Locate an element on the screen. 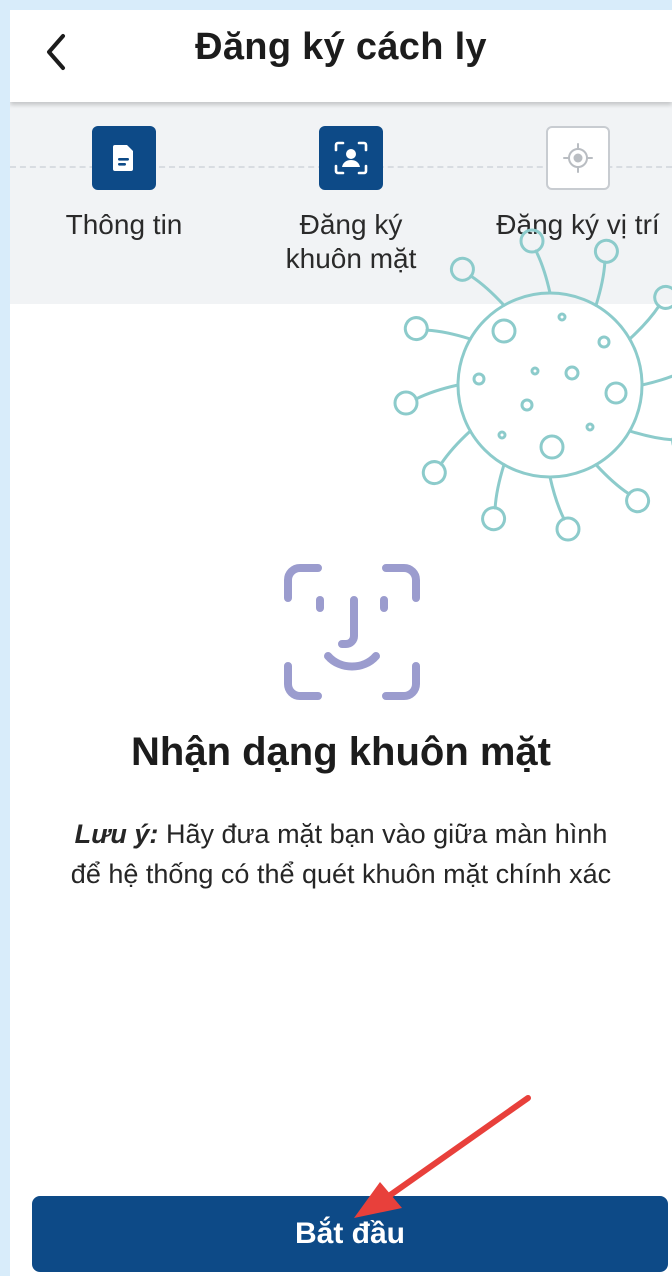 This screenshot has width=672, height=1276. step-location-registration: Đăng ký vị trí is located at coordinates (570, 184).